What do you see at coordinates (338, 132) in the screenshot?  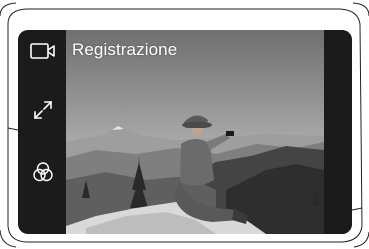 I see `right-side-panel` at bounding box center [338, 132].